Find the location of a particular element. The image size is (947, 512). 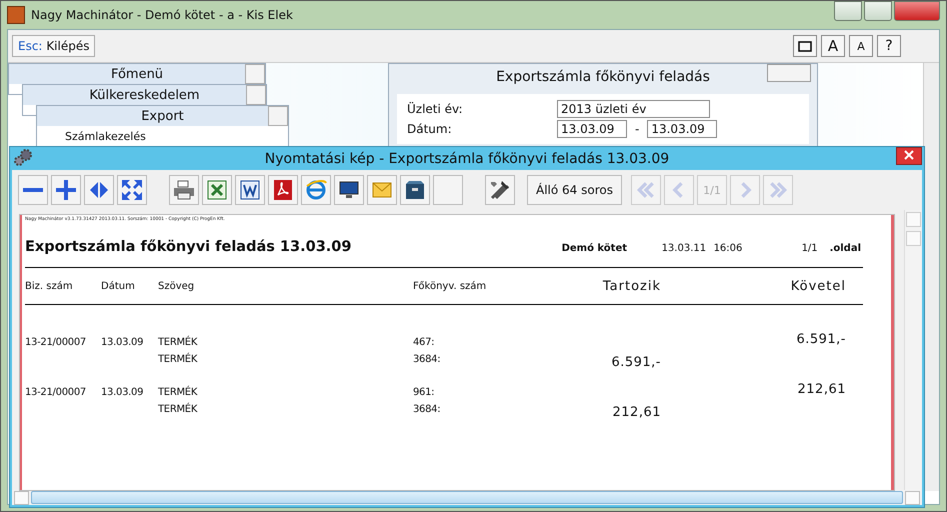

window-mode-button is located at coordinates (805, 46).